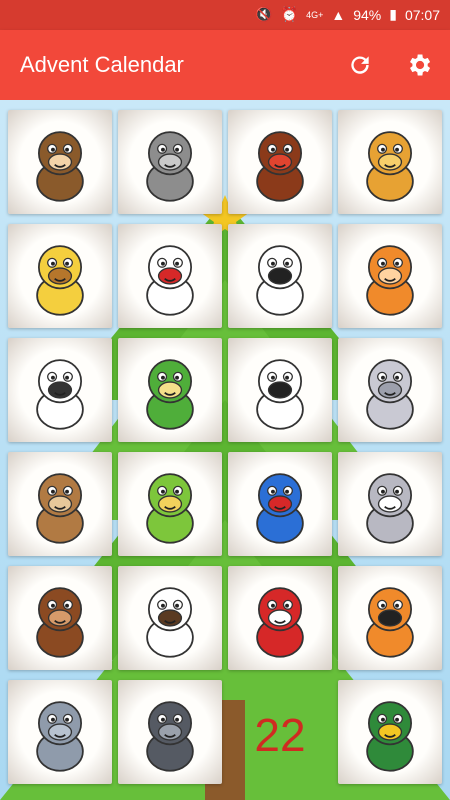 The image size is (450, 800). I want to click on signal-icon: ▲, so click(338, 14).